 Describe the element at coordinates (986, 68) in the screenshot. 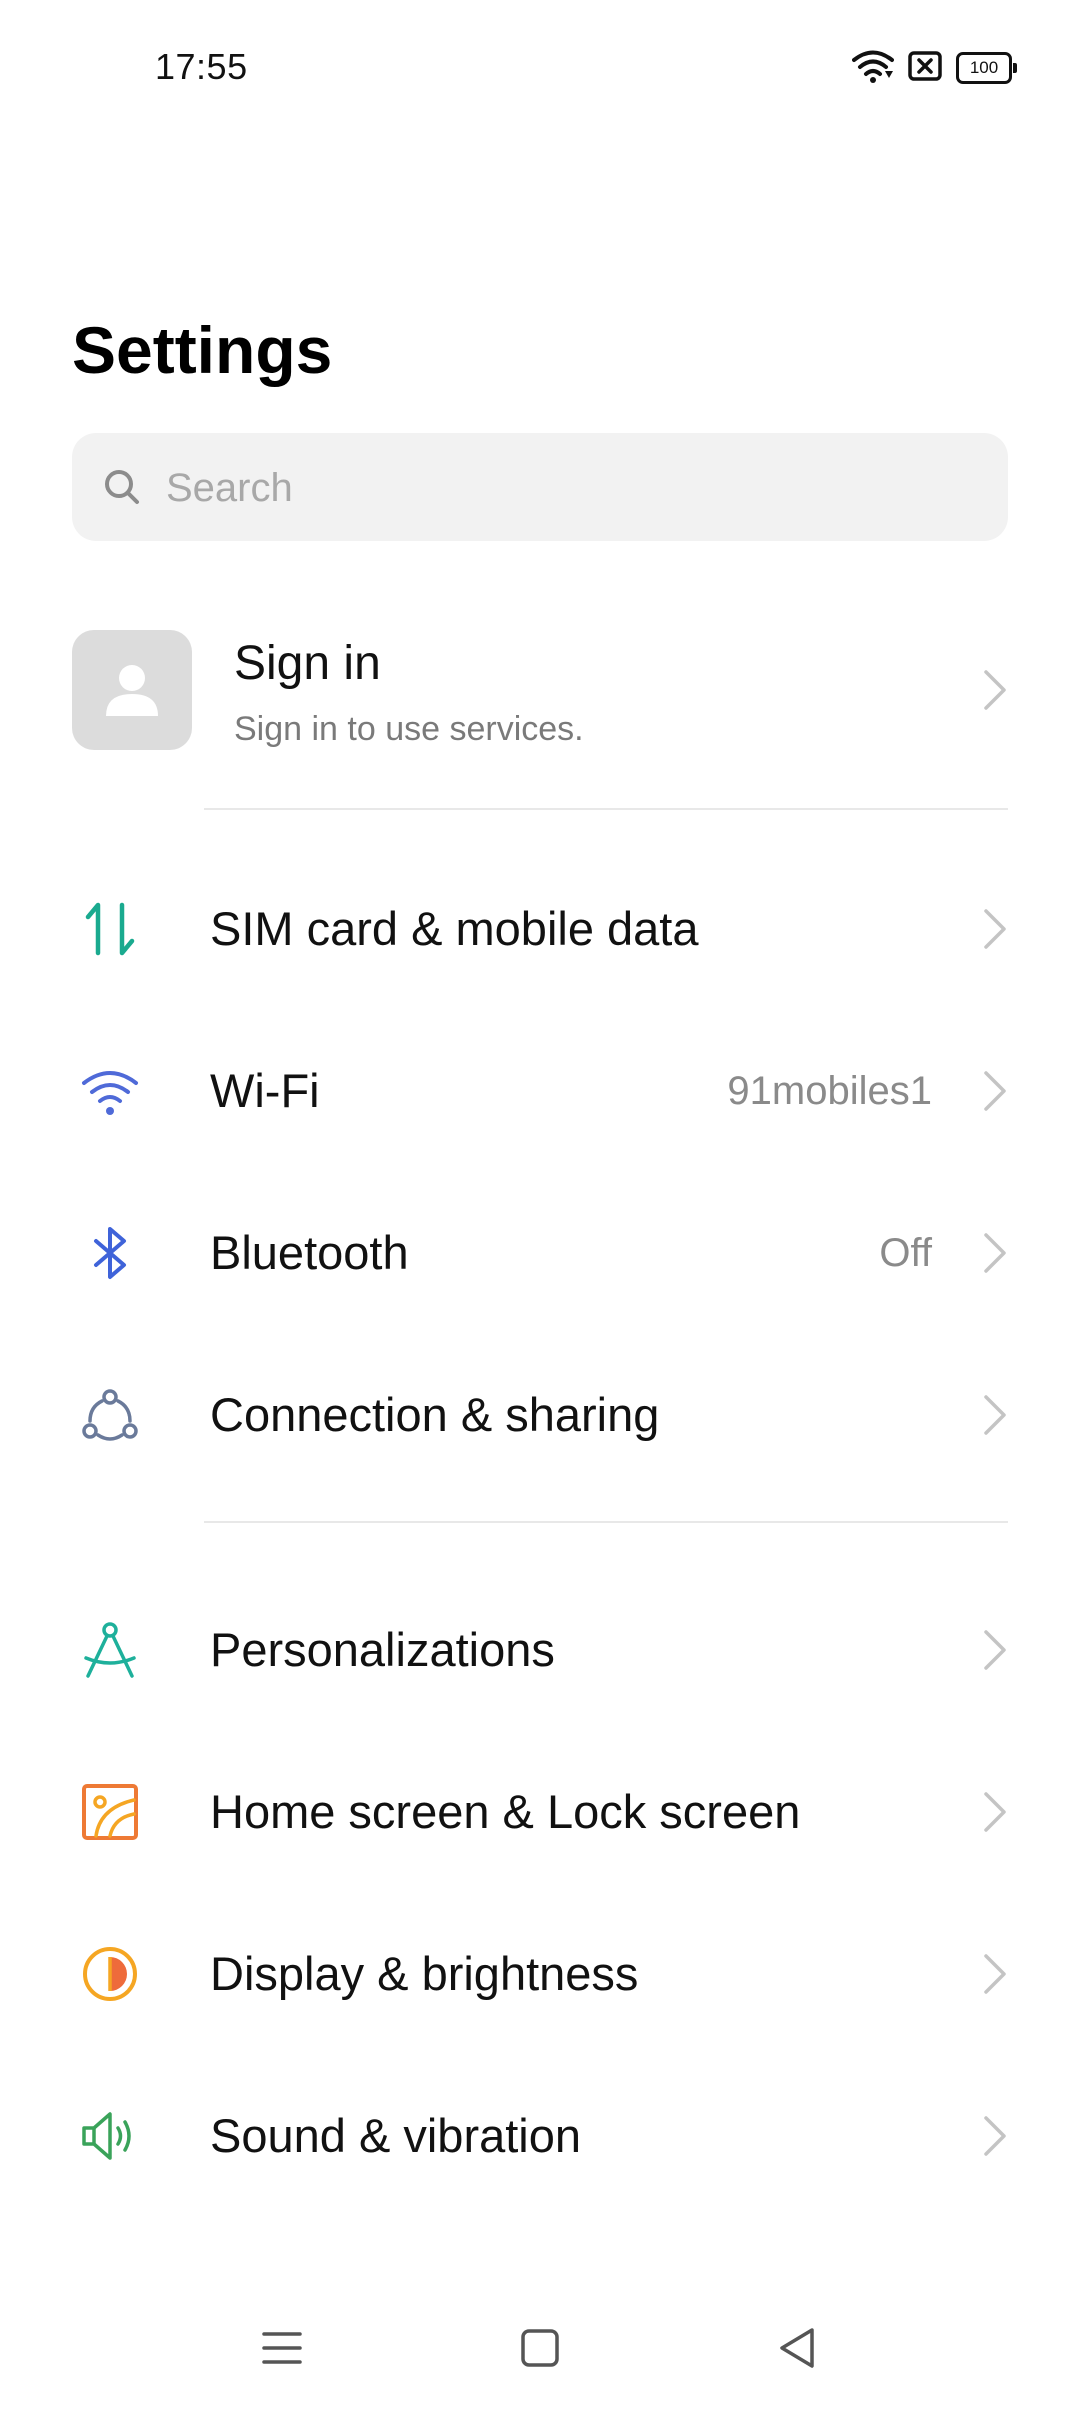

I see `battery-icon: 100` at that location.